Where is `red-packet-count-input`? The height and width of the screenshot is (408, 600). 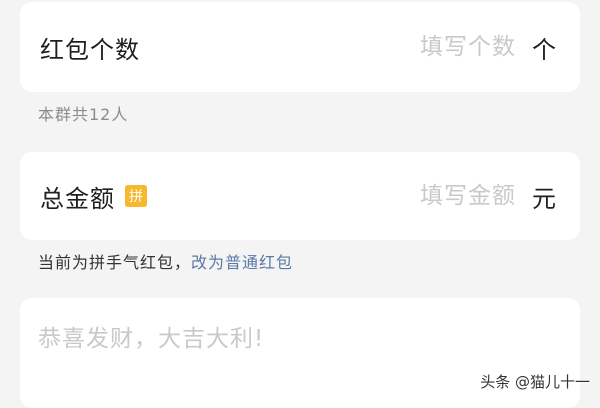
red-packet-count-input is located at coordinates (441, 47).